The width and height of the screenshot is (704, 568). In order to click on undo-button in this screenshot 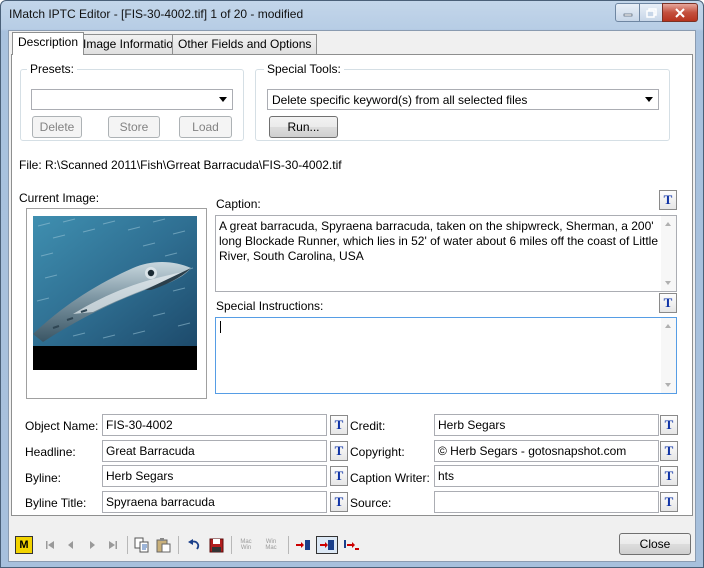, I will do `click(194, 545)`.